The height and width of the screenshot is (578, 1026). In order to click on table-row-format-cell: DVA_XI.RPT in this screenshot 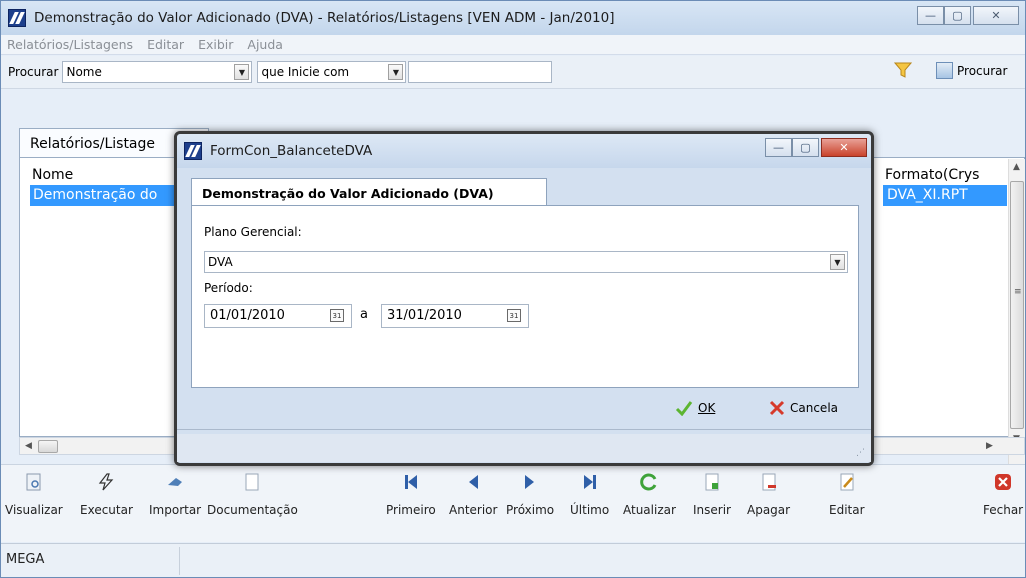, I will do `click(945, 195)`.